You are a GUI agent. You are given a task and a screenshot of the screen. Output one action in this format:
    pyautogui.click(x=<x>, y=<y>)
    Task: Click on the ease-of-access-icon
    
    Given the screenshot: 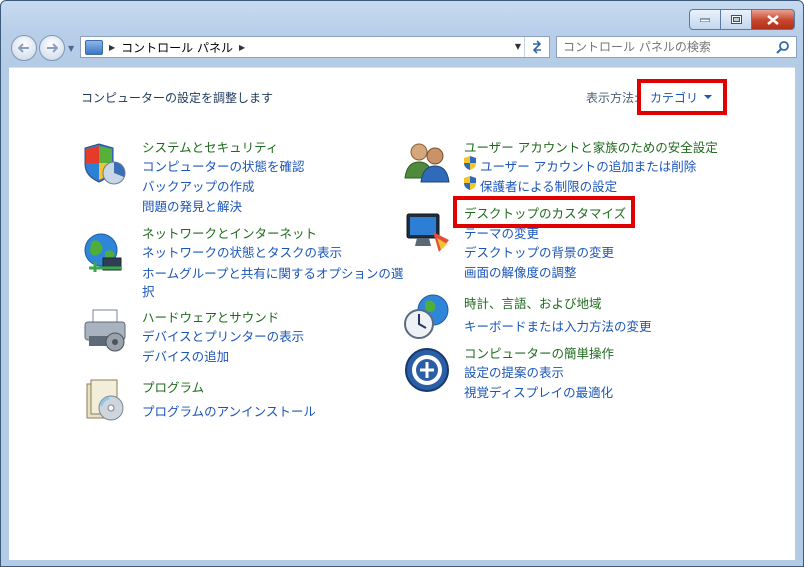 What is the action you would take?
    pyautogui.click(x=427, y=370)
    